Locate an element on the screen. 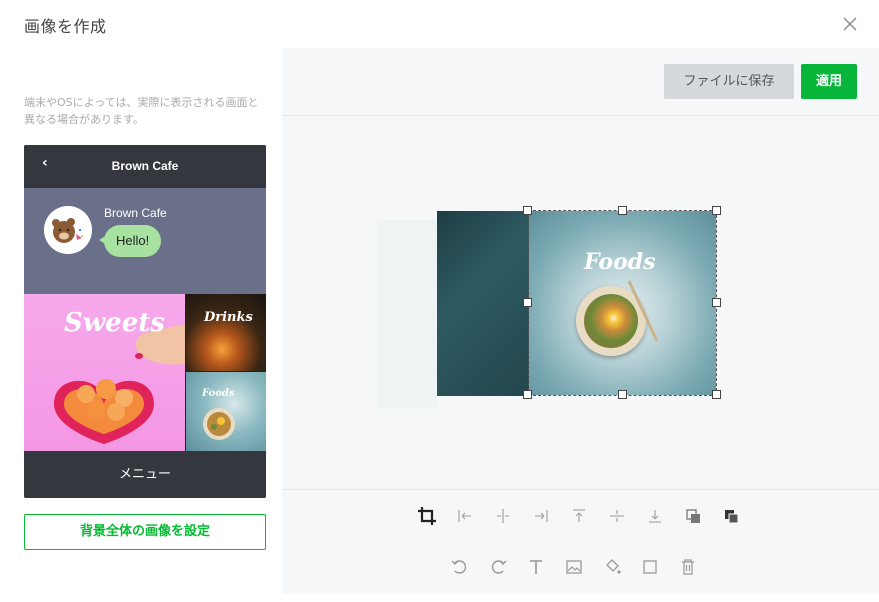 This screenshot has width=879, height=602. tile-label-foods: Foods is located at coordinates (218, 393).